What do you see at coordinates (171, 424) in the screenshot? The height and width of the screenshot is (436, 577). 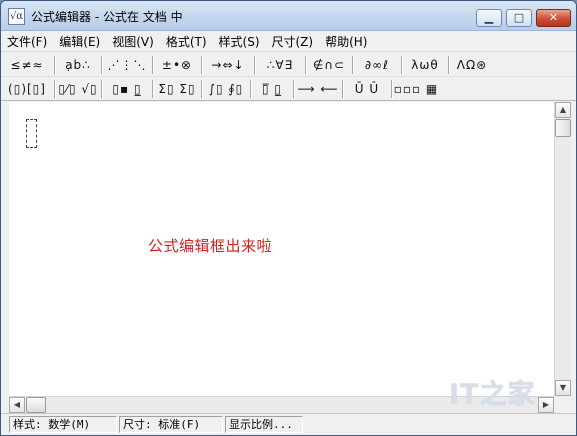 I see `status-size: 尺寸: 标准(F)` at bounding box center [171, 424].